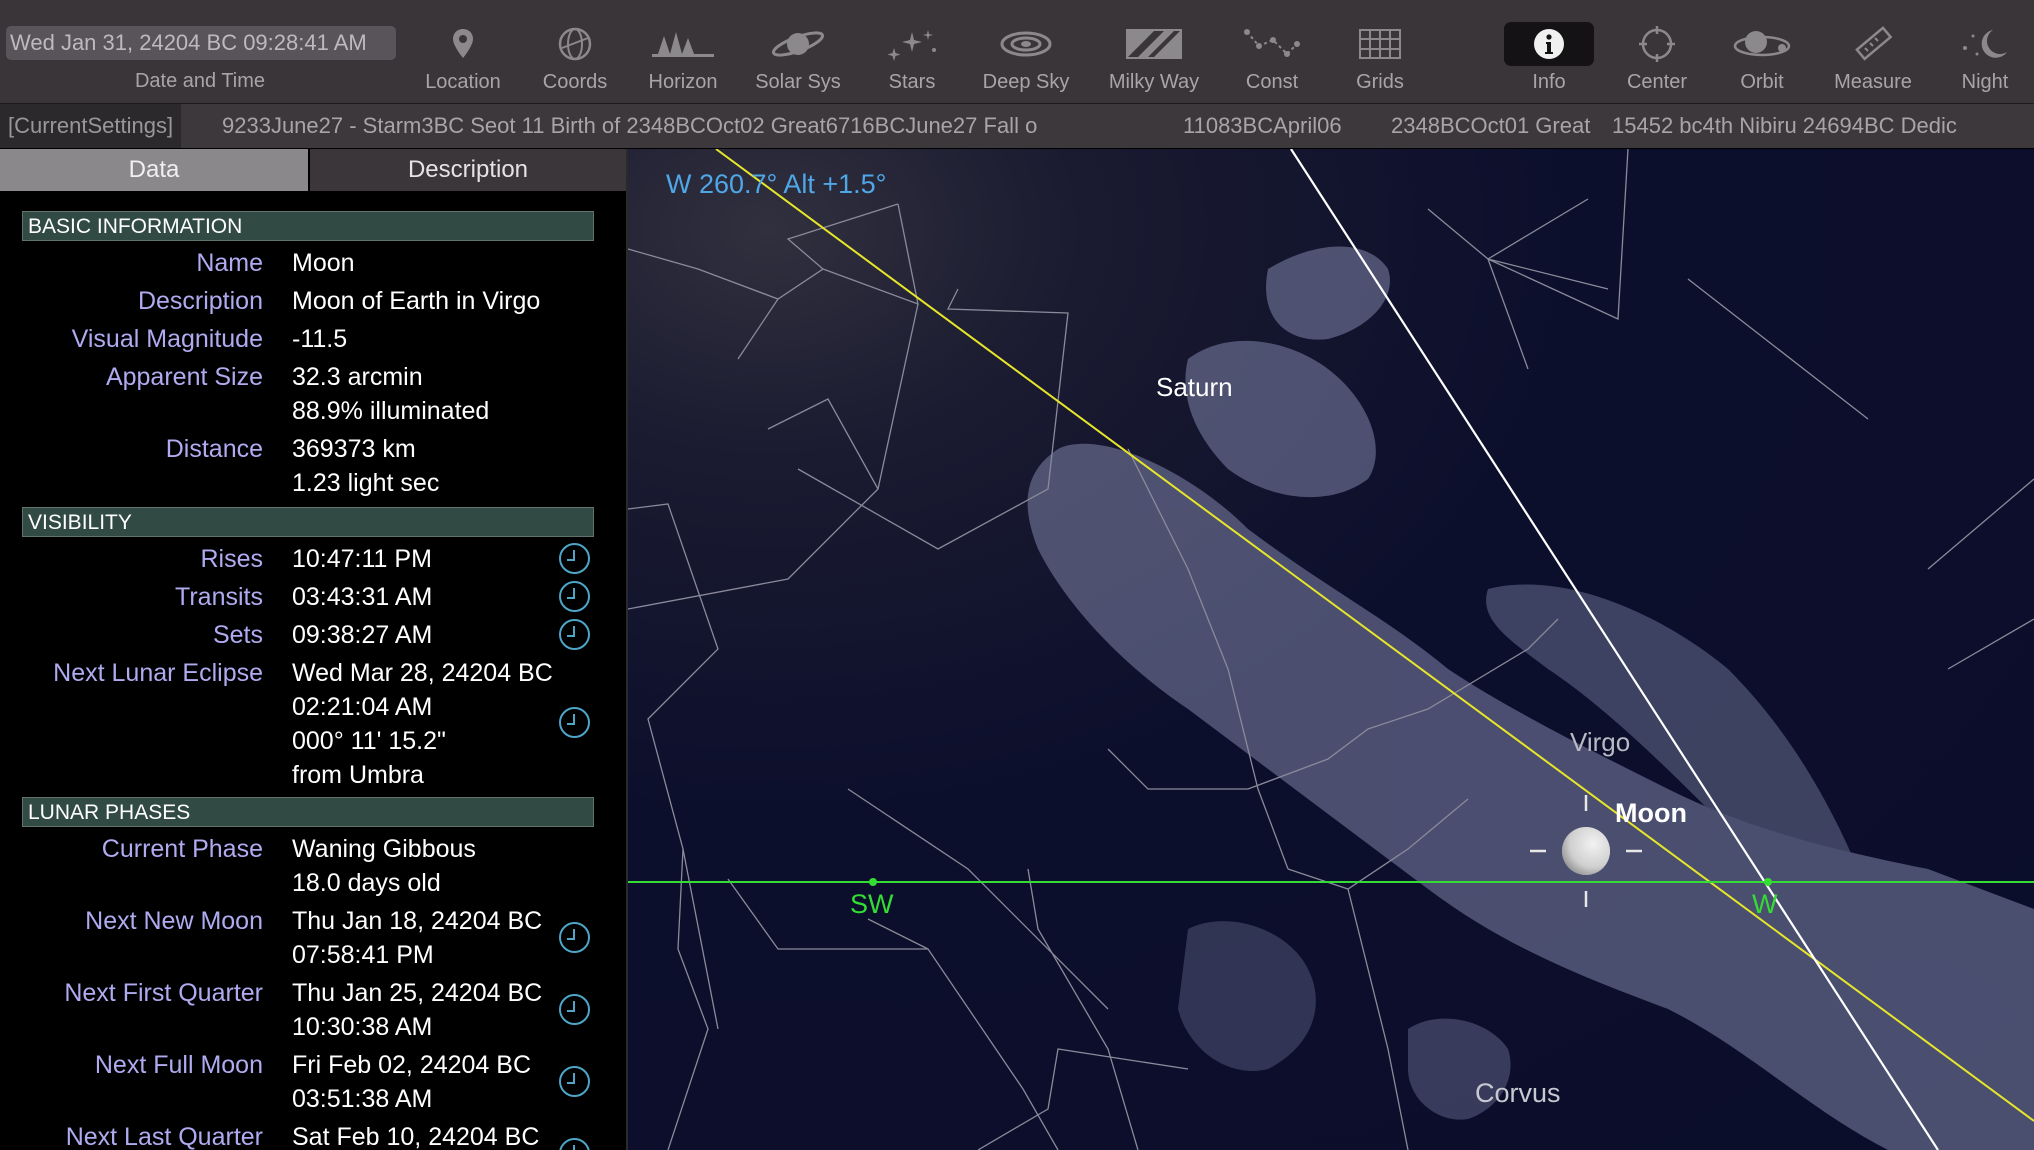 The width and height of the screenshot is (2034, 1150). What do you see at coordinates (422, 673) in the screenshot?
I see `lunar-eclipse-date: Wed Mar 28, 24204 BC` at bounding box center [422, 673].